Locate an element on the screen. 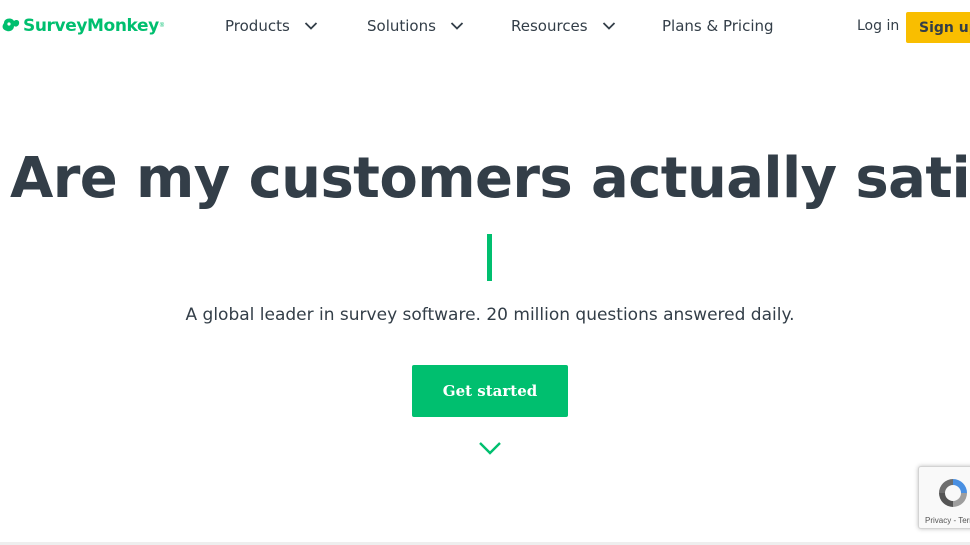 Image resolution: width=970 pixels, height=545 pixels. nav-solutions-label: Solutions is located at coordinates (401, 26).